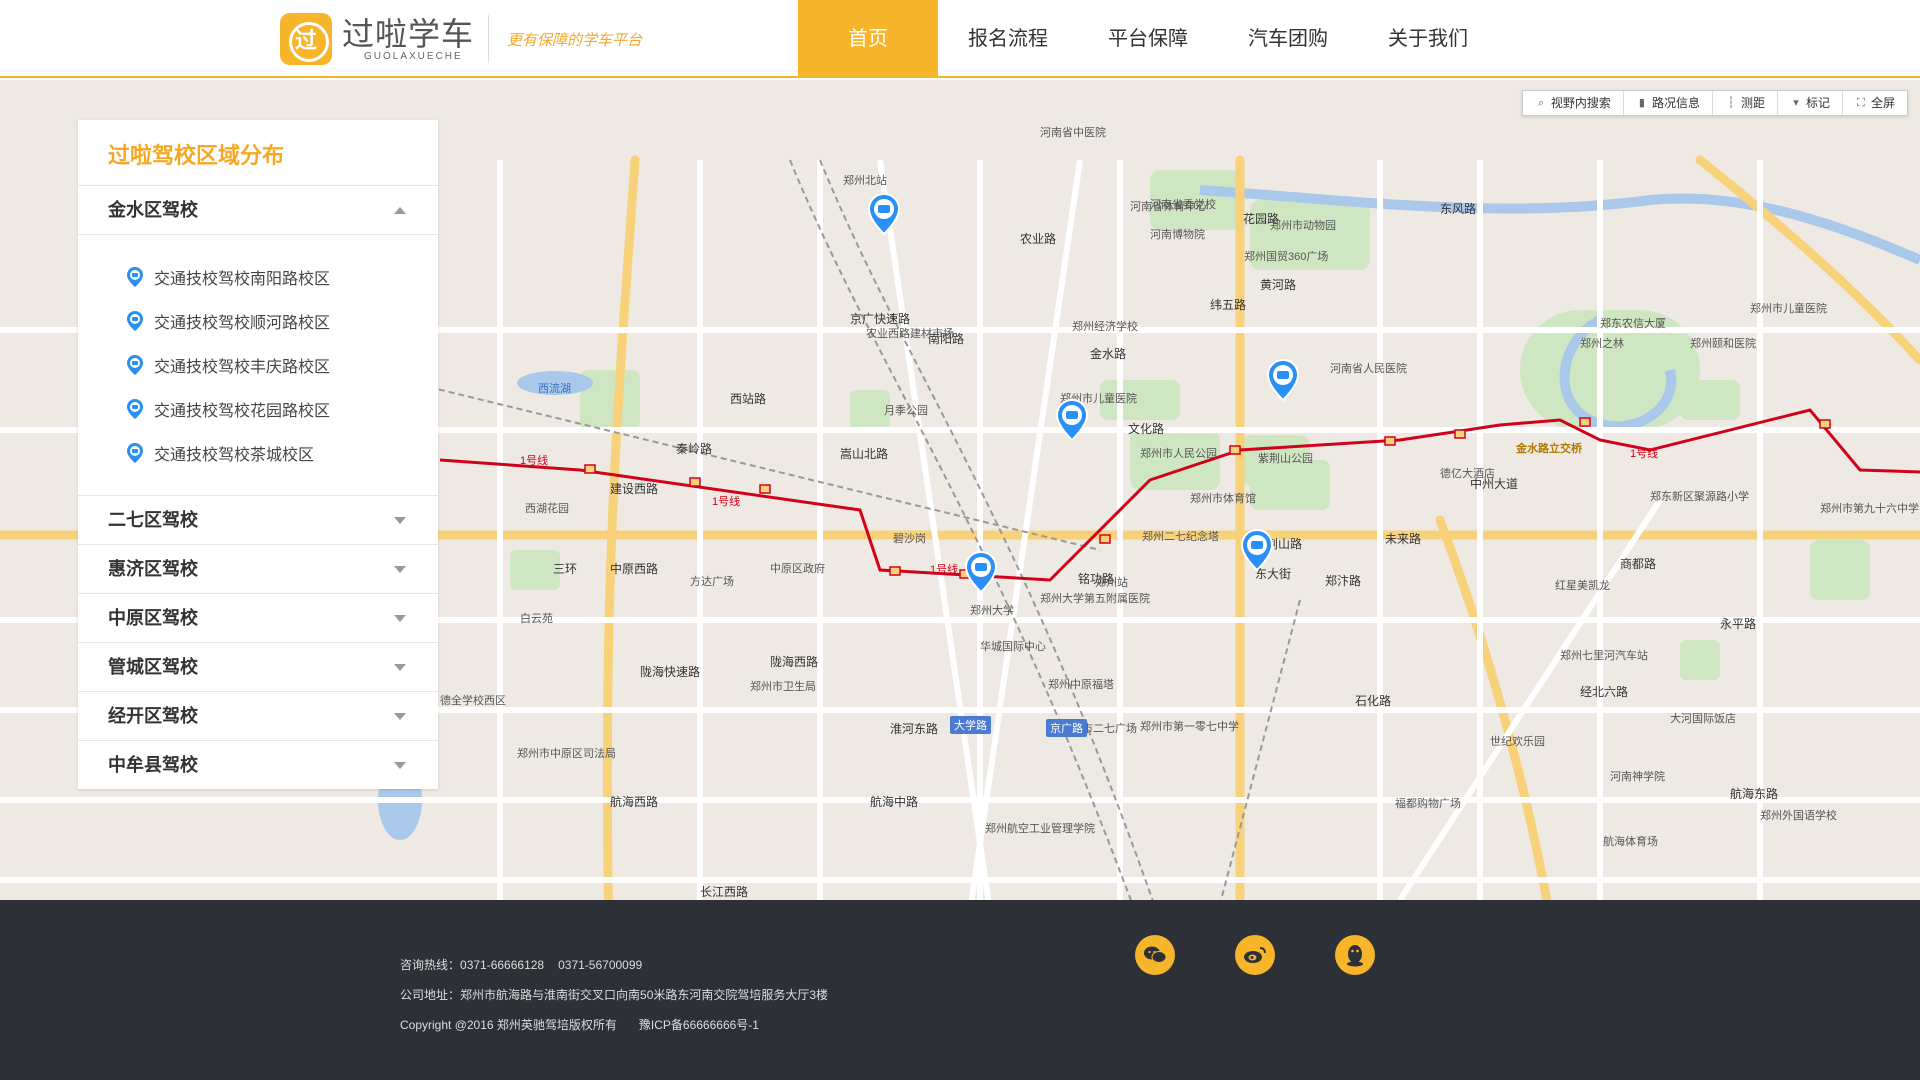 The image size is (1920, 1080). Describe the element at coordinates (1189, 727) in the screenshot. I see `map-place-label: 郑州市第一零七中学` at that location.